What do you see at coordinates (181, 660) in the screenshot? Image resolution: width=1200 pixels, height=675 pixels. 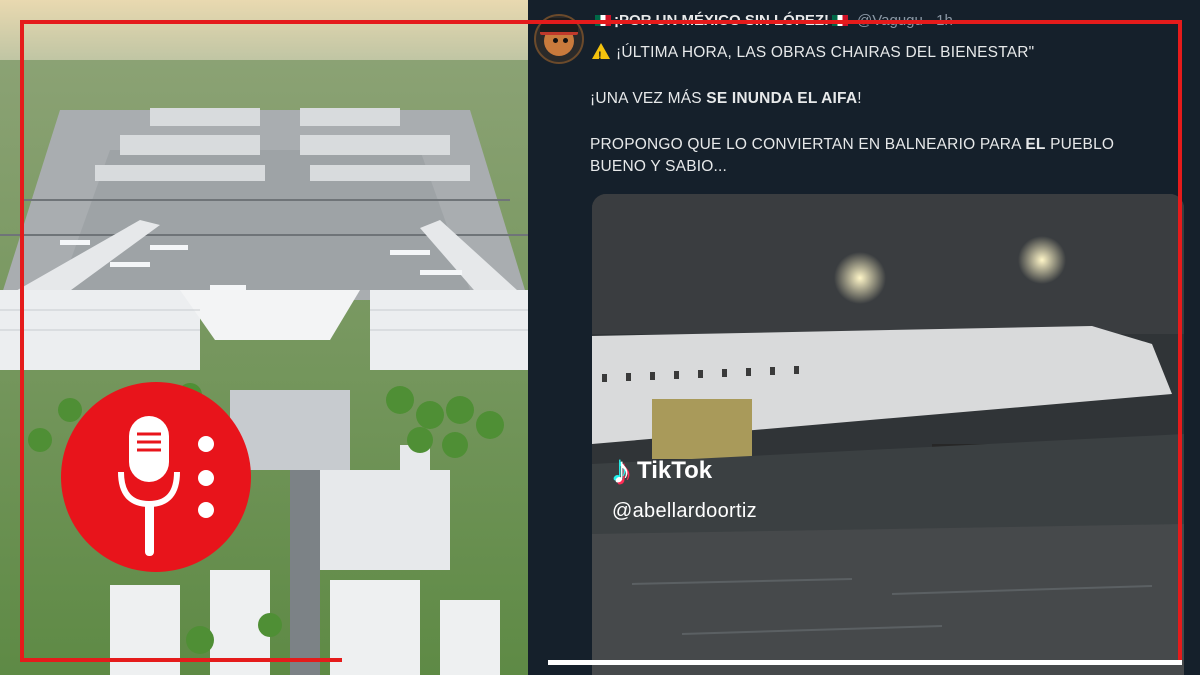 I see `red-frame-bottom` at bounding box center [181, 660].